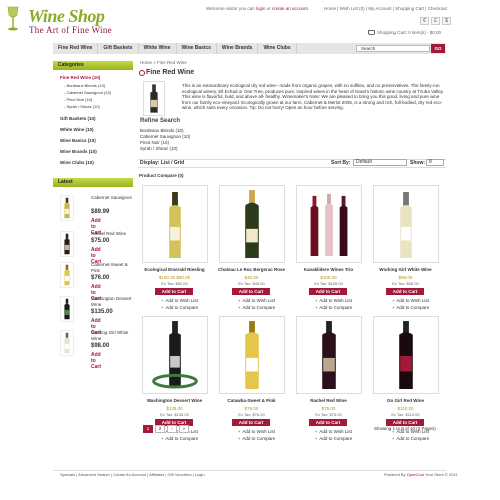 This screenshot has width=500, height=500. Describe the element at coordinates (87, 92) in the screenshot. I see `subcategory-cabernet: - Cabernet Sauvignon (10)` at that location.